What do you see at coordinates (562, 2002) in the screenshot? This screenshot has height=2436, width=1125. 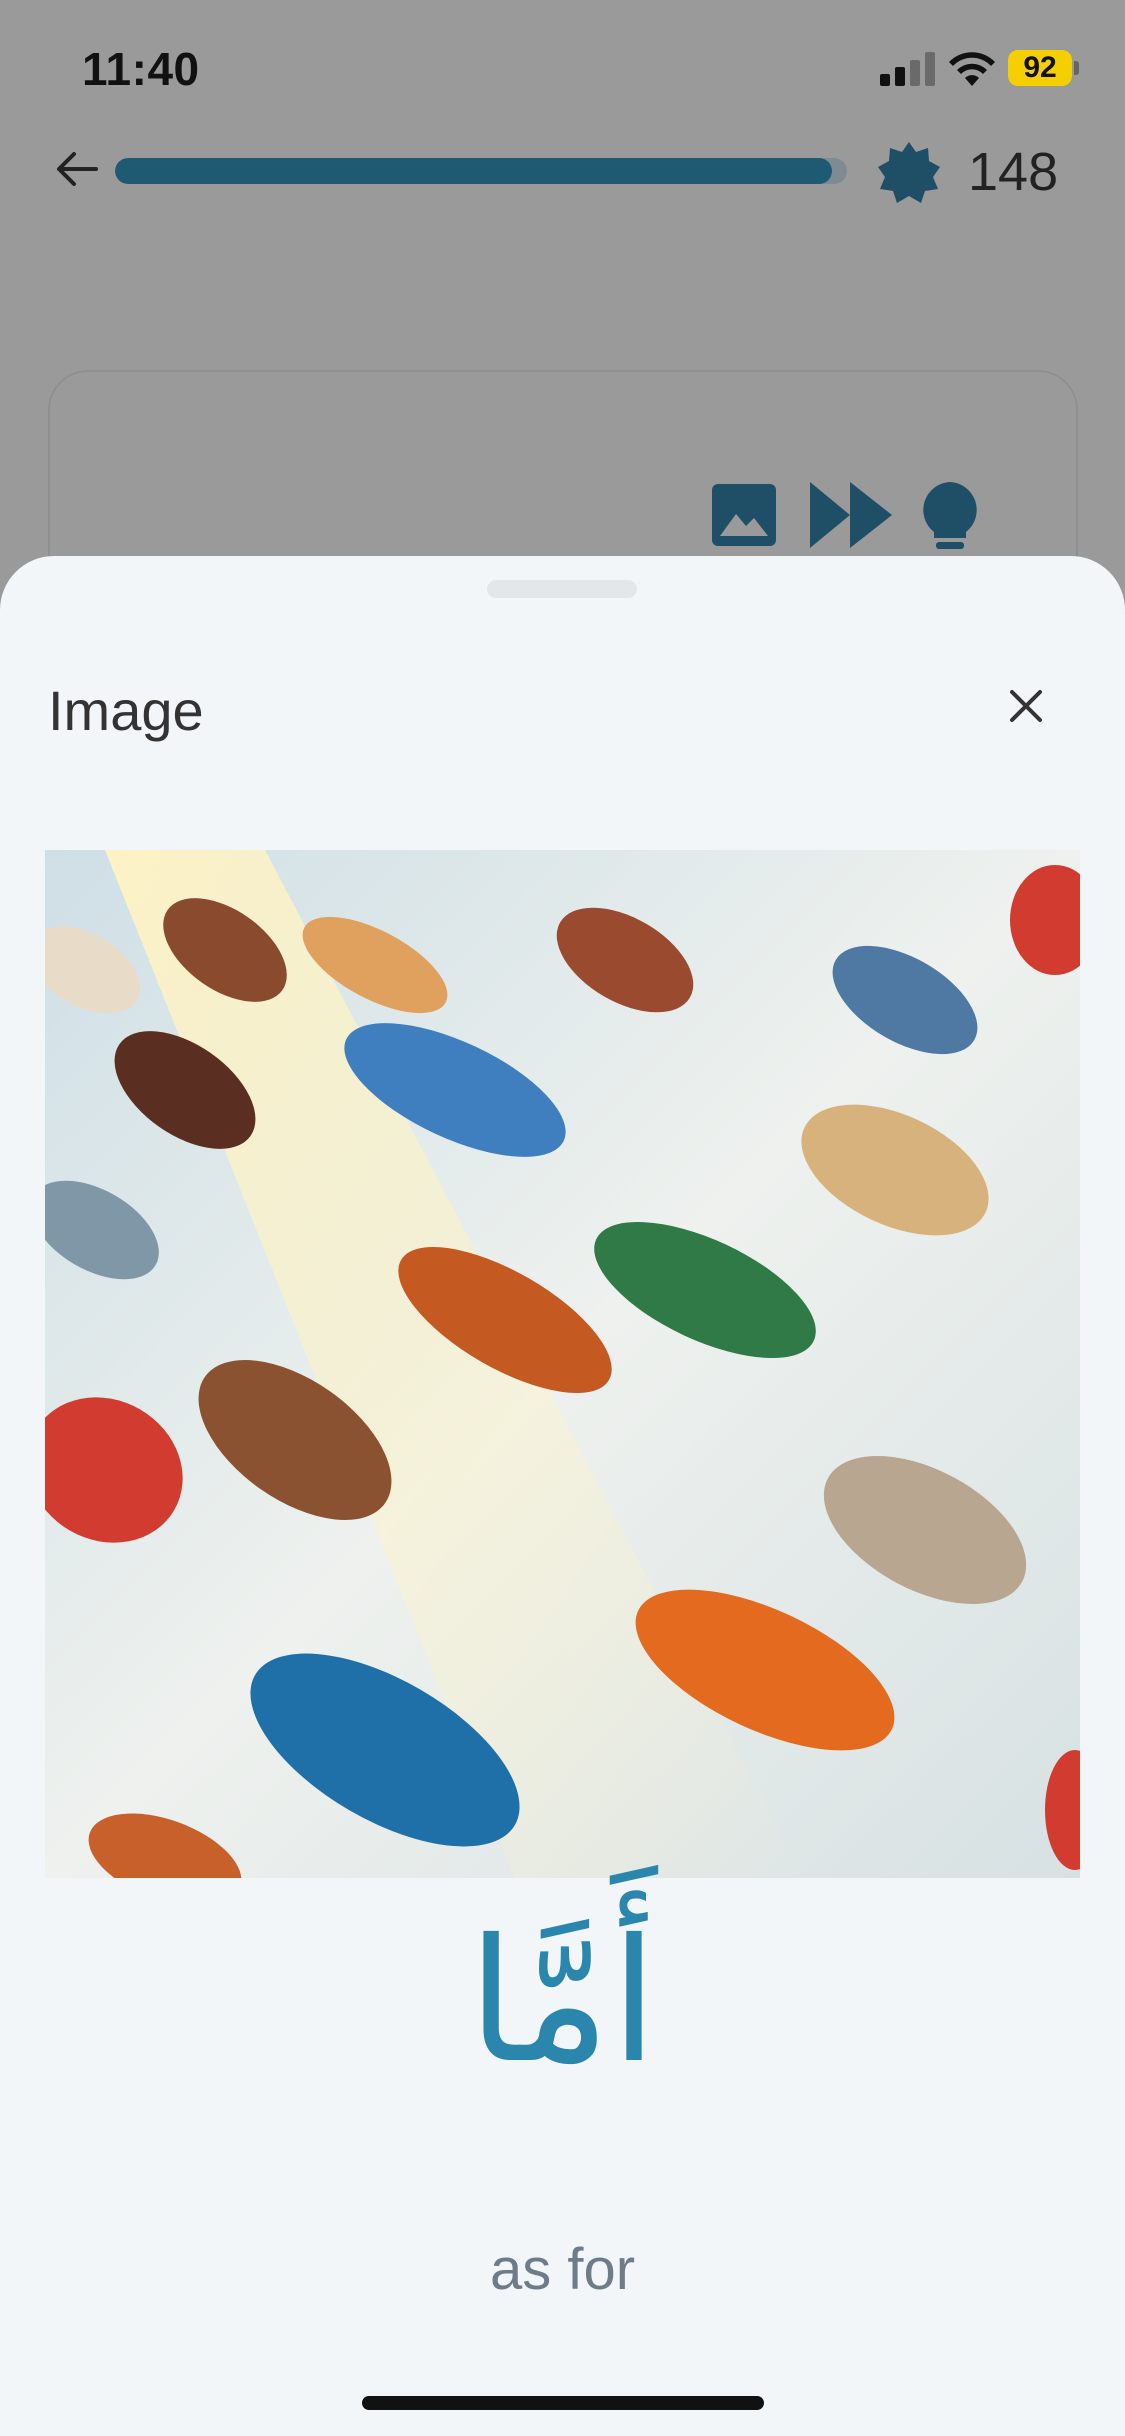 I see `arabic-word: أَمَّا` at bounding box center [562, 2002].